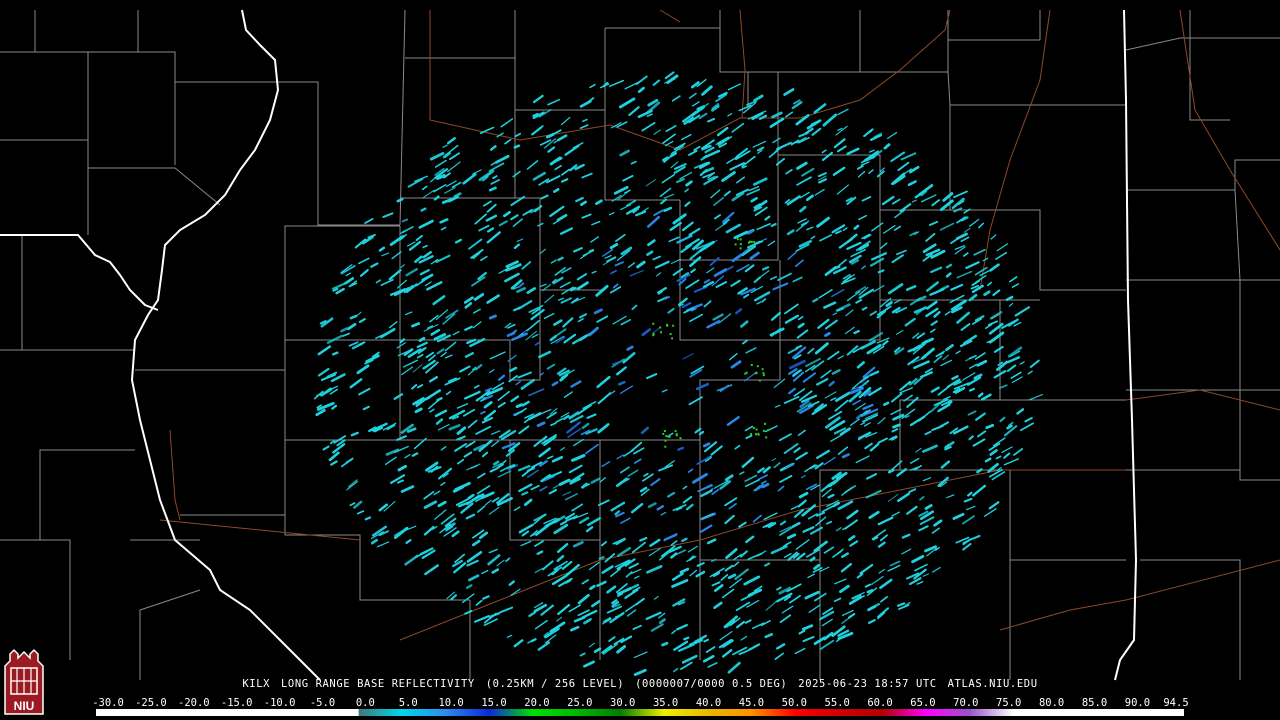  What do you see at coordinates (665, 703) in the screenshot?
I see `colorbar-tick-label: 35.0` at bounding box center [665, 703].